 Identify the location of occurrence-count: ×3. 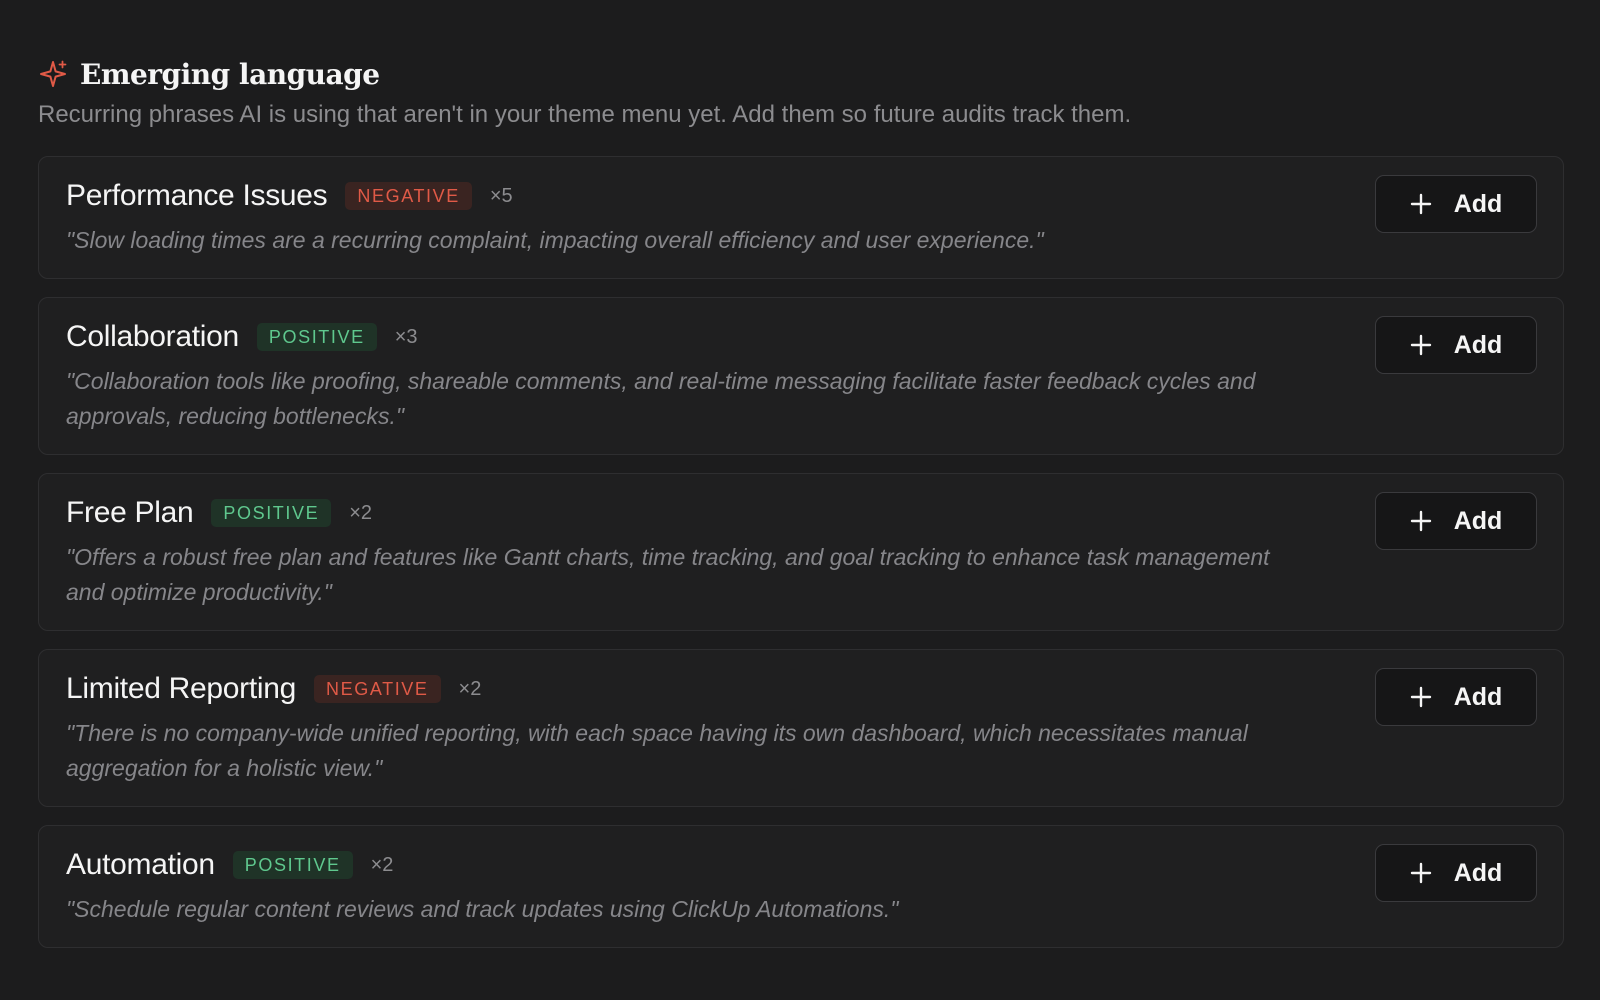
(406, 336).